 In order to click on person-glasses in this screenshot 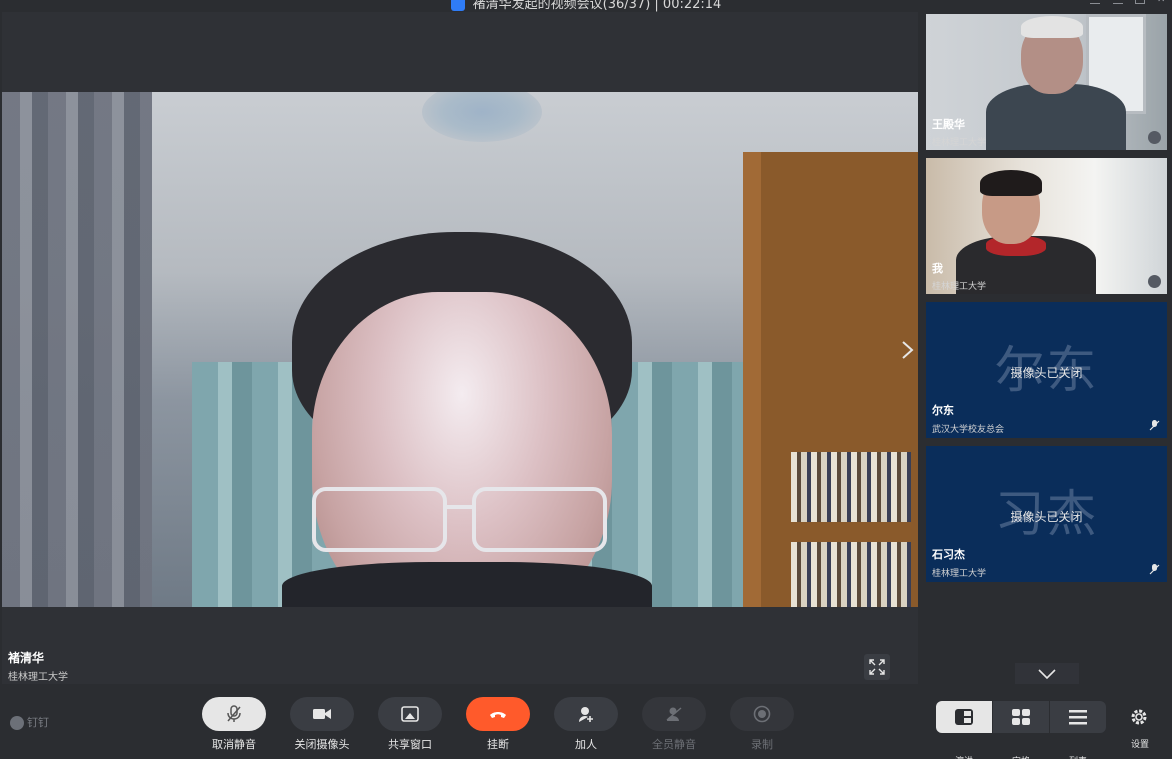, I will do `click(462, 522)`.